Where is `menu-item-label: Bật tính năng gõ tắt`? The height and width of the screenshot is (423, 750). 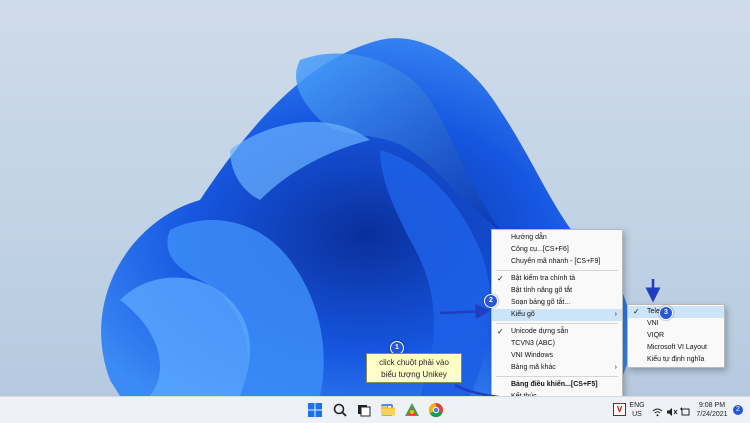
menu-item-label: Bật tính năng gõ tắt is located at coordinates (542, 290).